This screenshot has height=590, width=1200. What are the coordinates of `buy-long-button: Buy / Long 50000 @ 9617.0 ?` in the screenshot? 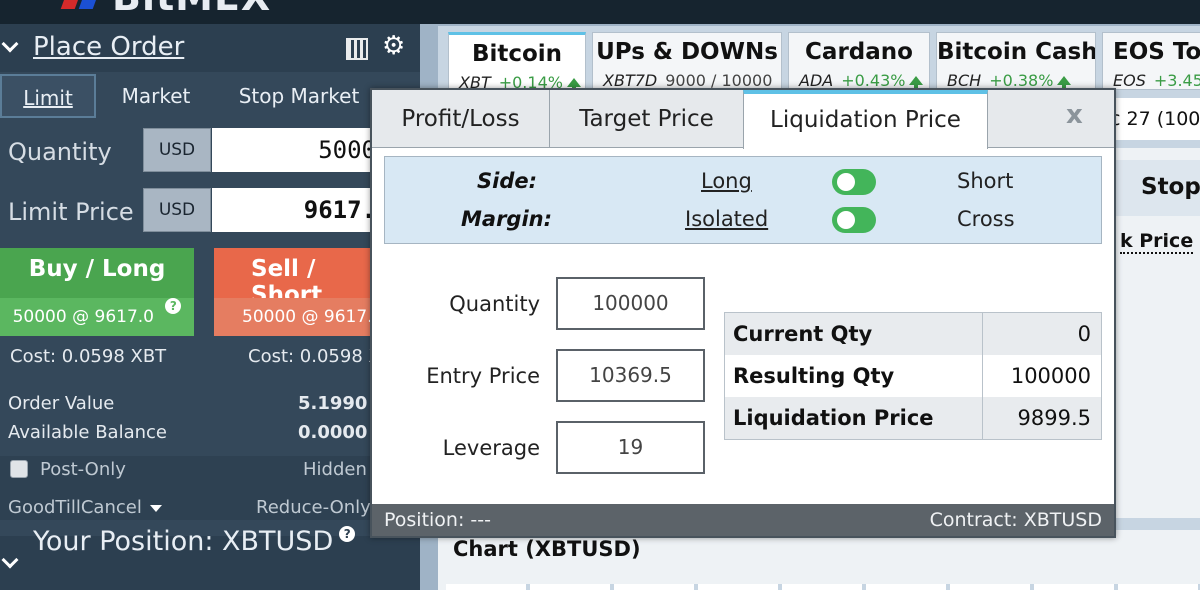 It's located at (97, 292).